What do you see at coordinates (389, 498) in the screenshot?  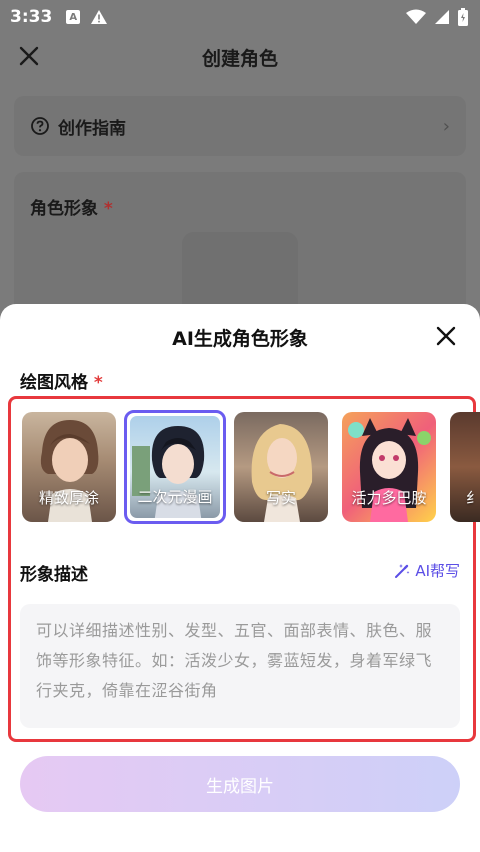 I see `style-label: 活力多巴胺` at bounding box center [389, 498].